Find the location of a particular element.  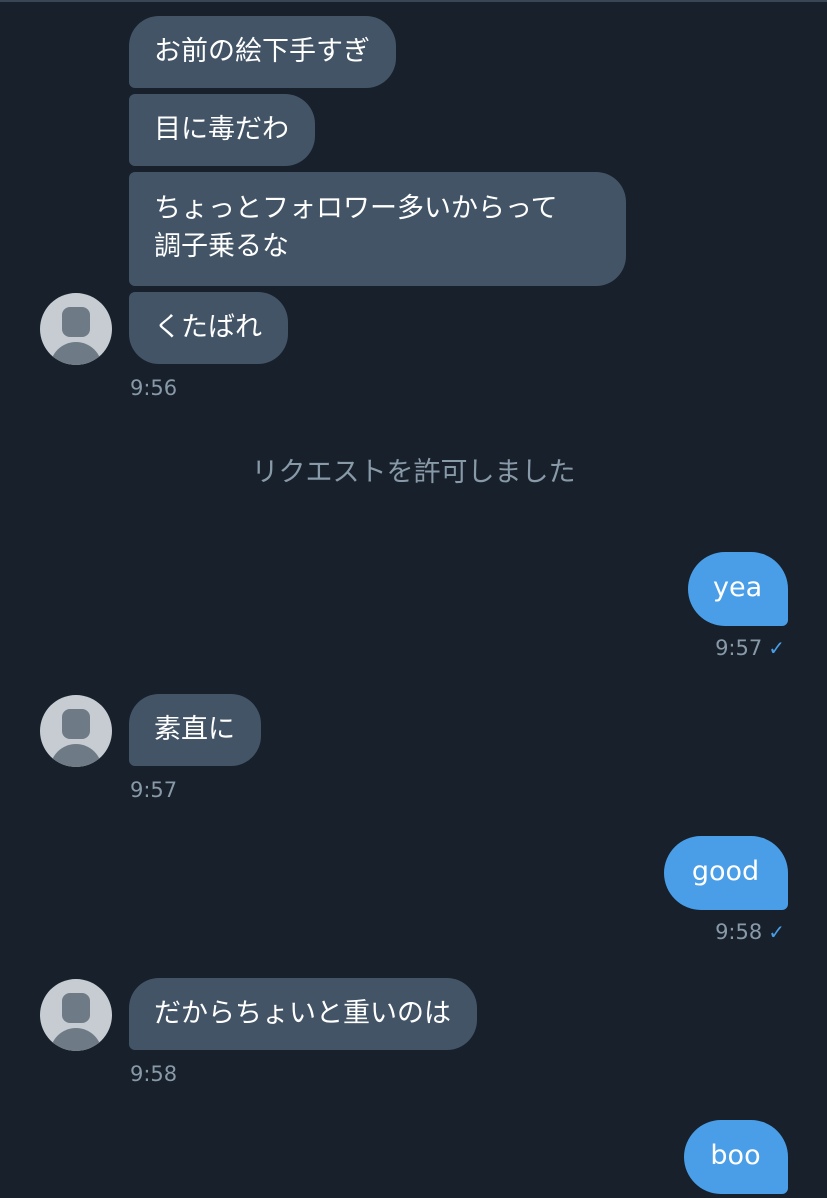

message-timestamp: 9:57 ✓ is located at coordinates (750, 648).